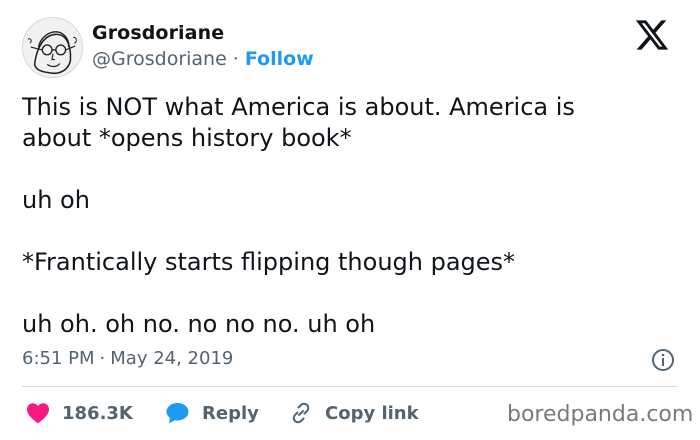 Image resolution: width=700 pixels, height=440 pixels. What do you see at coordinates (159, 59) in the screenshot?
I see `author-handle: @Grosdoriane` at bounding box center [159, 59].